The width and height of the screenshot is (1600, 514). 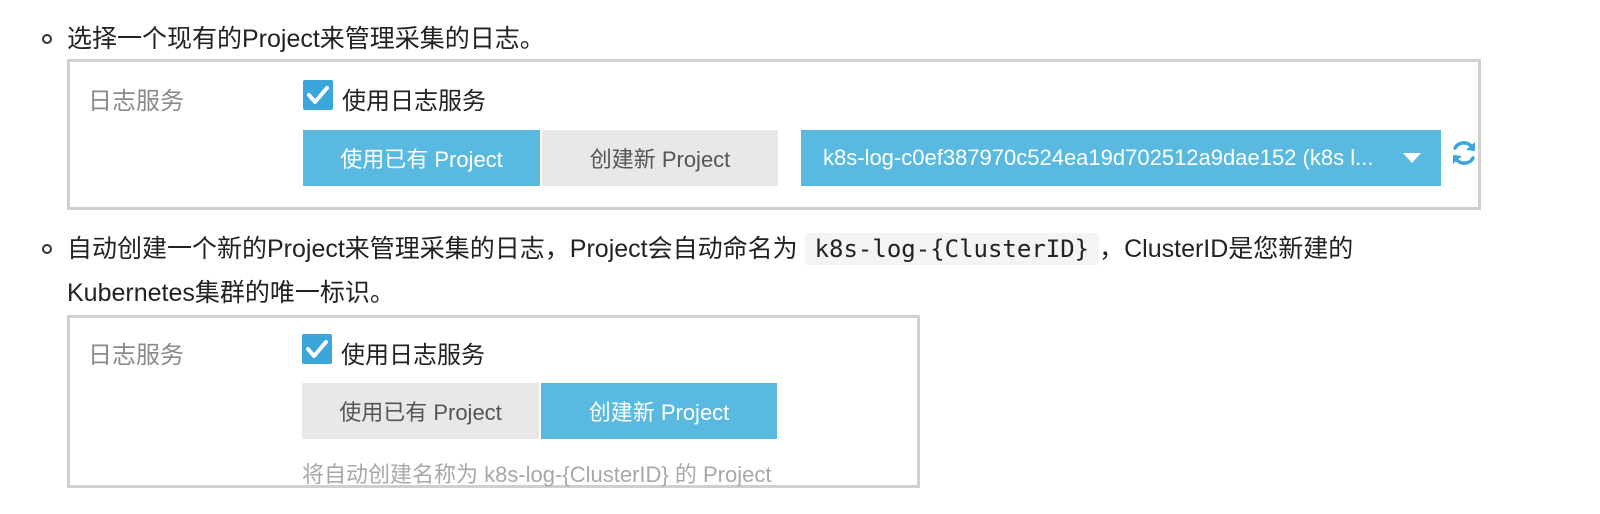 I want to click on caret-down-icon, so click(x=1412, y=158).